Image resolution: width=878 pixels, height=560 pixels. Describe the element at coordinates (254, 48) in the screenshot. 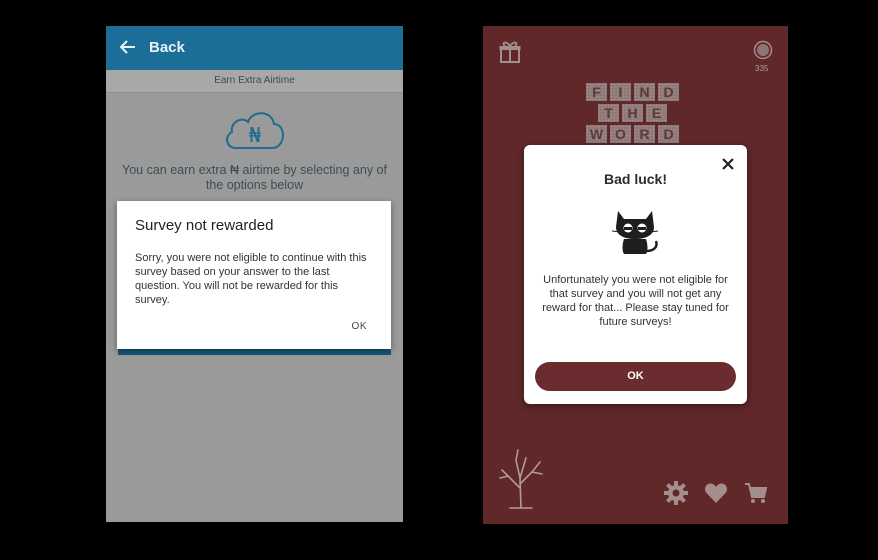

I see `app-bar: Back` at that location.